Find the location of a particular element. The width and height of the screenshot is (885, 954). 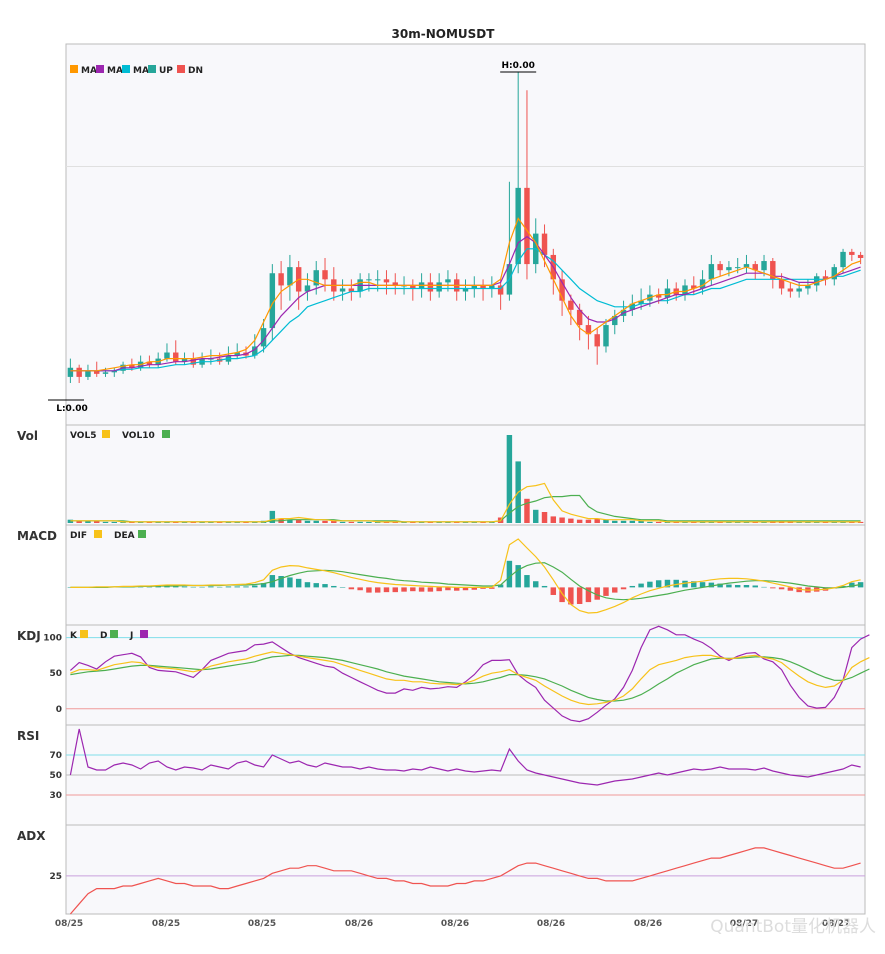

macd-panel-label: MACD is located at coordinates (37, 536).